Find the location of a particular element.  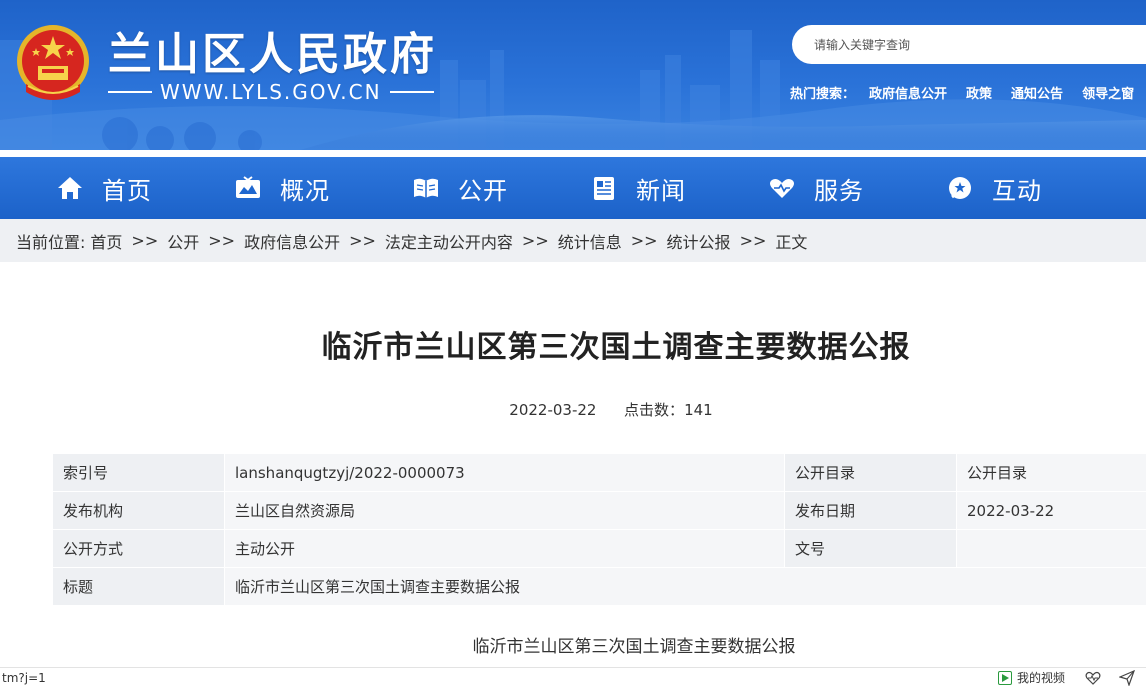

breadcrumb-home: 首页 is located at coordinates (106, 241).